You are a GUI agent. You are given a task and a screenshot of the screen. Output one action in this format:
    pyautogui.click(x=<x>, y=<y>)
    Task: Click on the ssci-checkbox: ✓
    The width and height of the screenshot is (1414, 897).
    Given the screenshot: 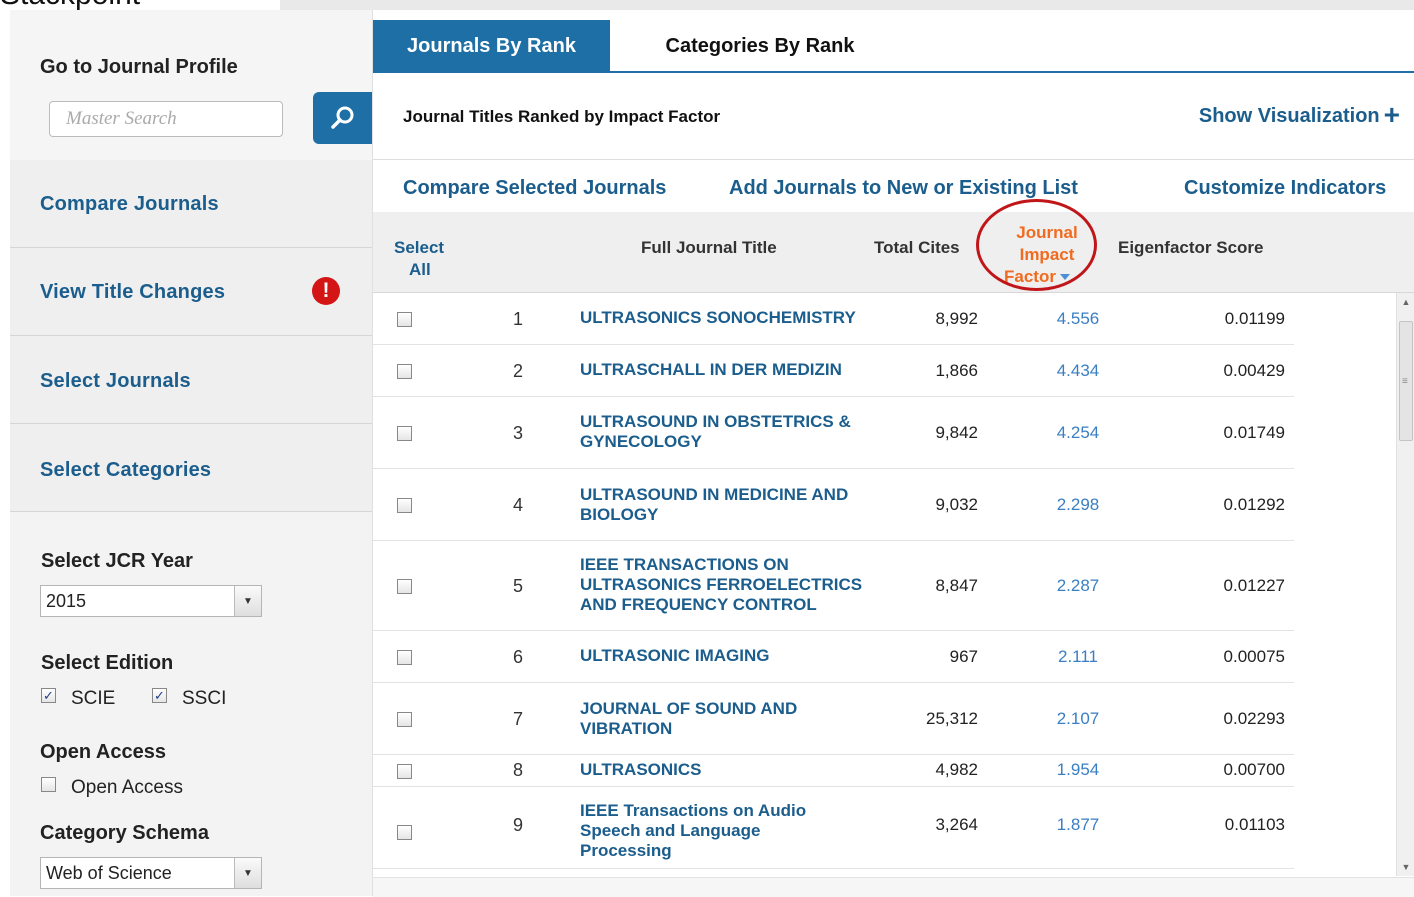 What is the action you would take?
    pyautogui.click(x=159, y=695)
    